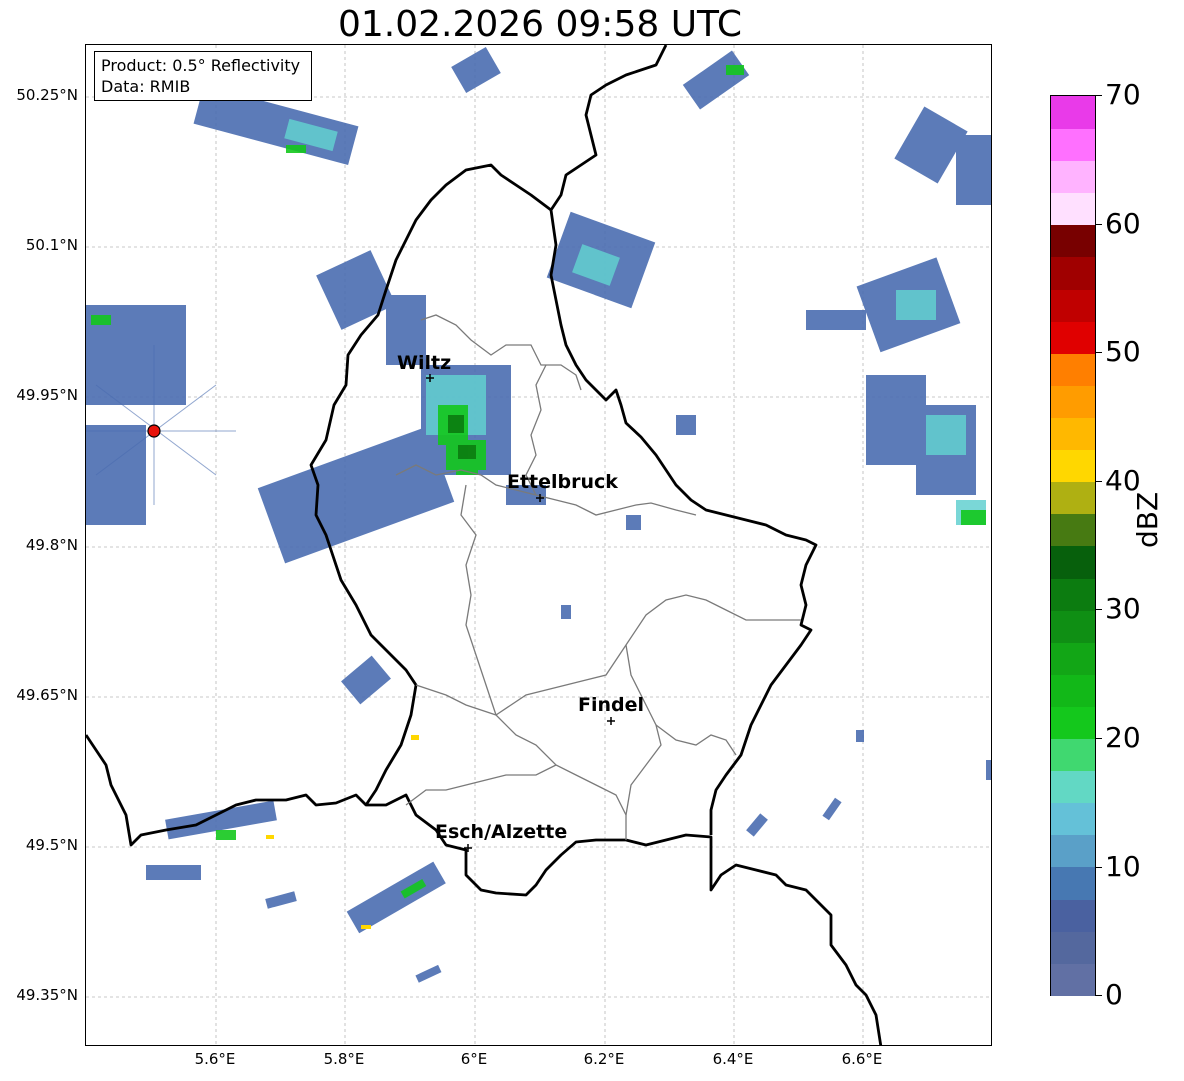  Describe the element at coordinates (501, 832) in the screenshot. I see `city-label-esch-alzette: Esch/Alzette` at that location.